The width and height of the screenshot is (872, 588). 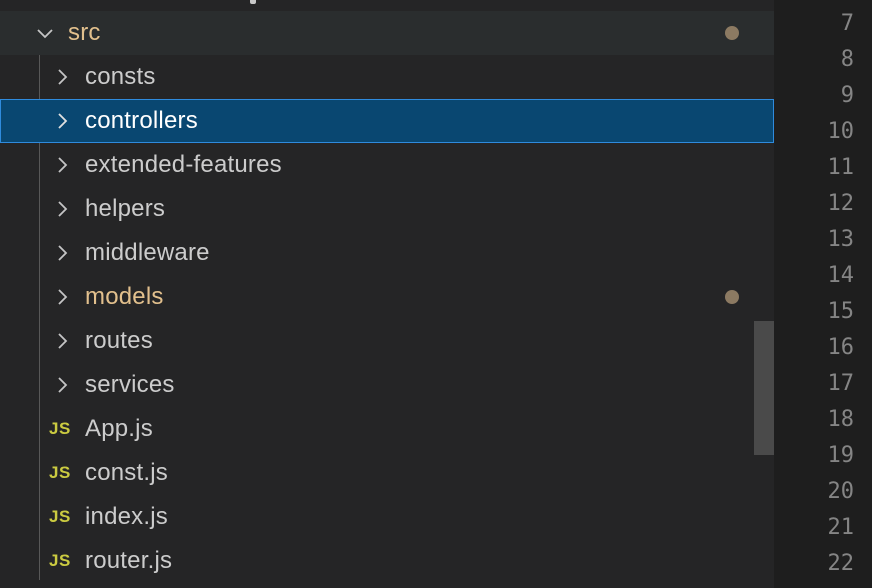 I want to click on explorer-scrollbar-thumb, so click(x=764, y=388).